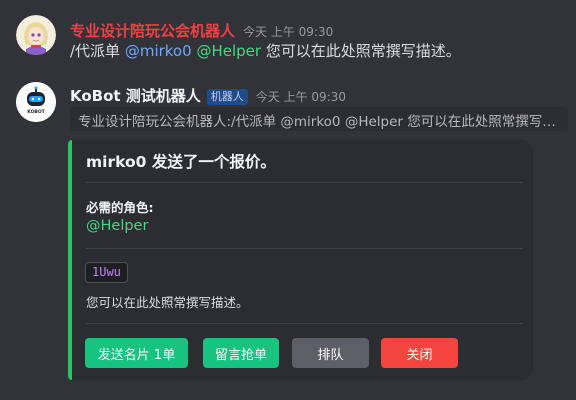 This screenshot has height=400, width=576. I want to click on message-content: /代派单 @mirko0 @Helper 您可以在此处照常撰写描述。, so click(265, 50).